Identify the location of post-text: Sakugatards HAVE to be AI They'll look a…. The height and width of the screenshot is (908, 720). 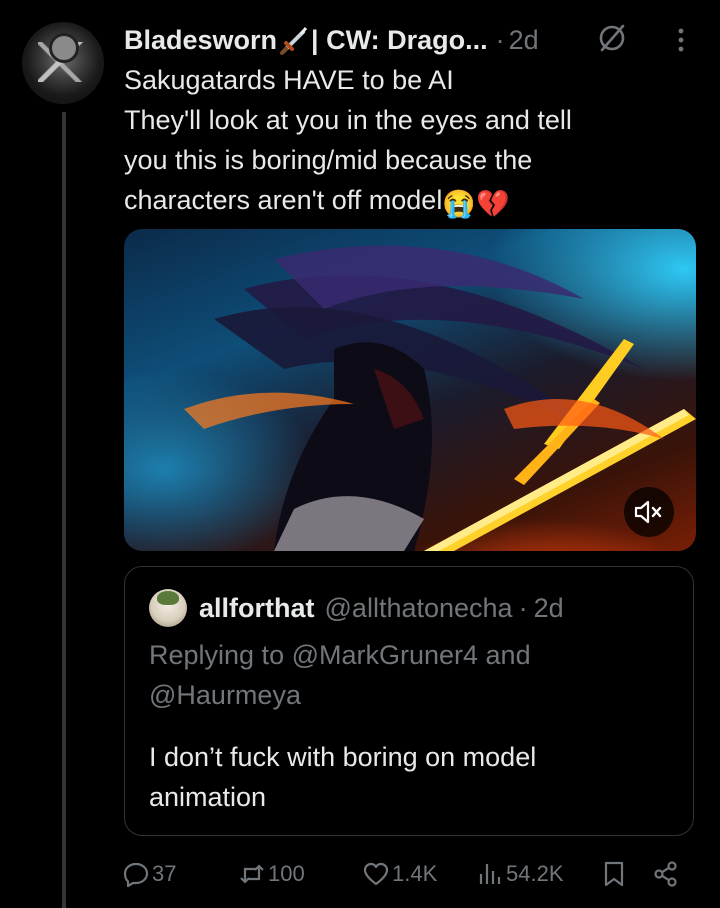
(404, 142).